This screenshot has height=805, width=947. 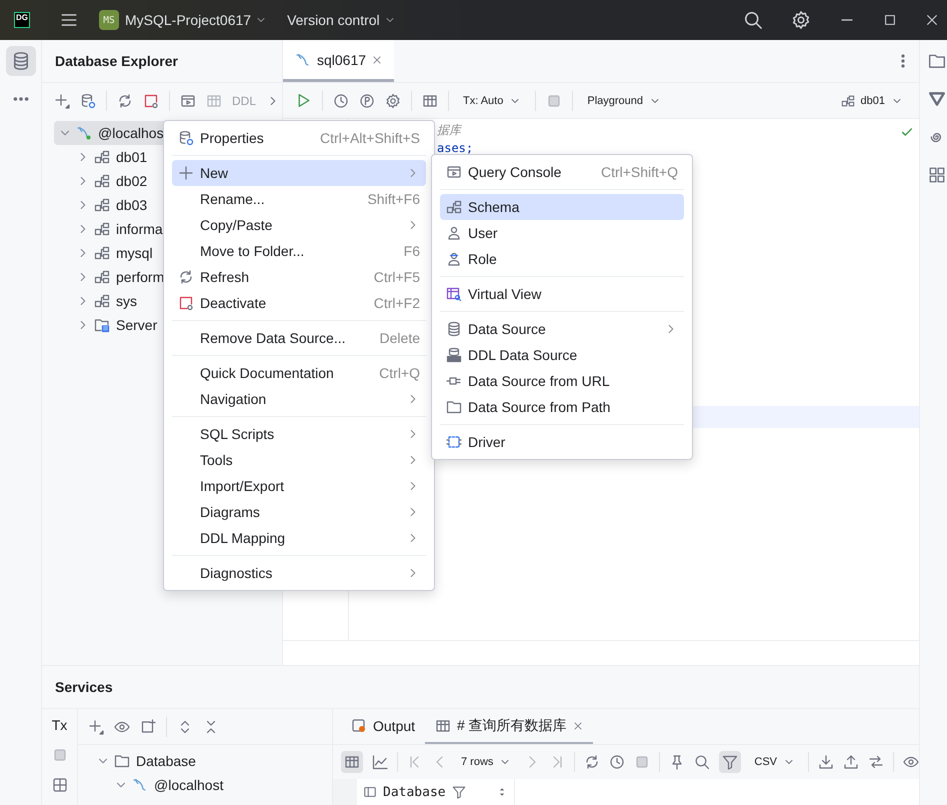 What do you see at coordinates (400, 338) in the screenshot?
I see `shortcut-label: Delete` at bounding box center [400, 338].